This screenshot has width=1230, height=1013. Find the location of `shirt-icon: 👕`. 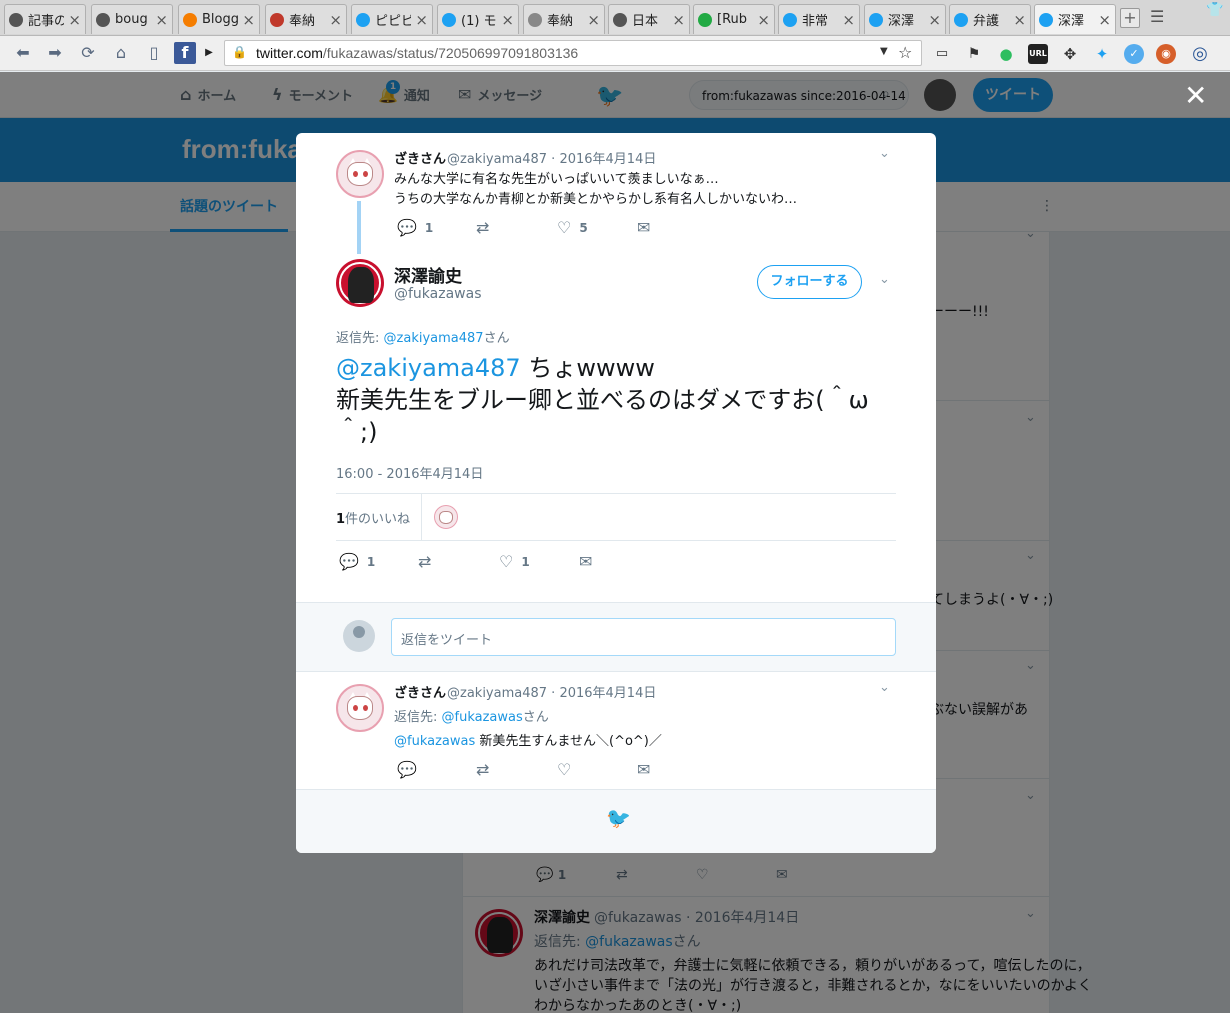

shirt-icon: 👕 is located at coordinates (1214, 10).